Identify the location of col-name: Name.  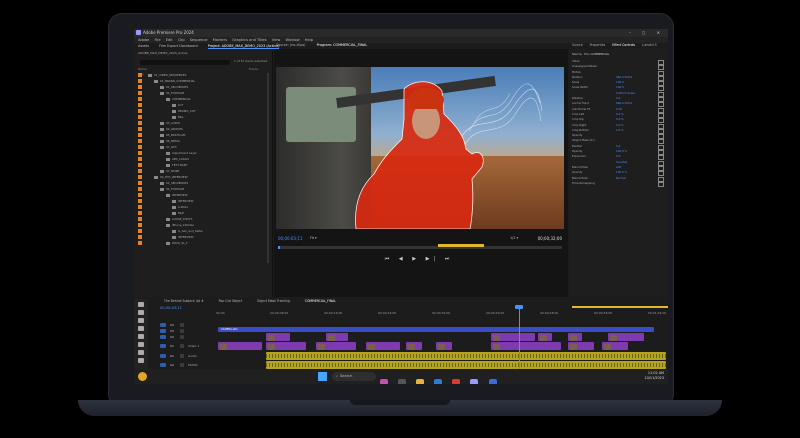
(142, 69).